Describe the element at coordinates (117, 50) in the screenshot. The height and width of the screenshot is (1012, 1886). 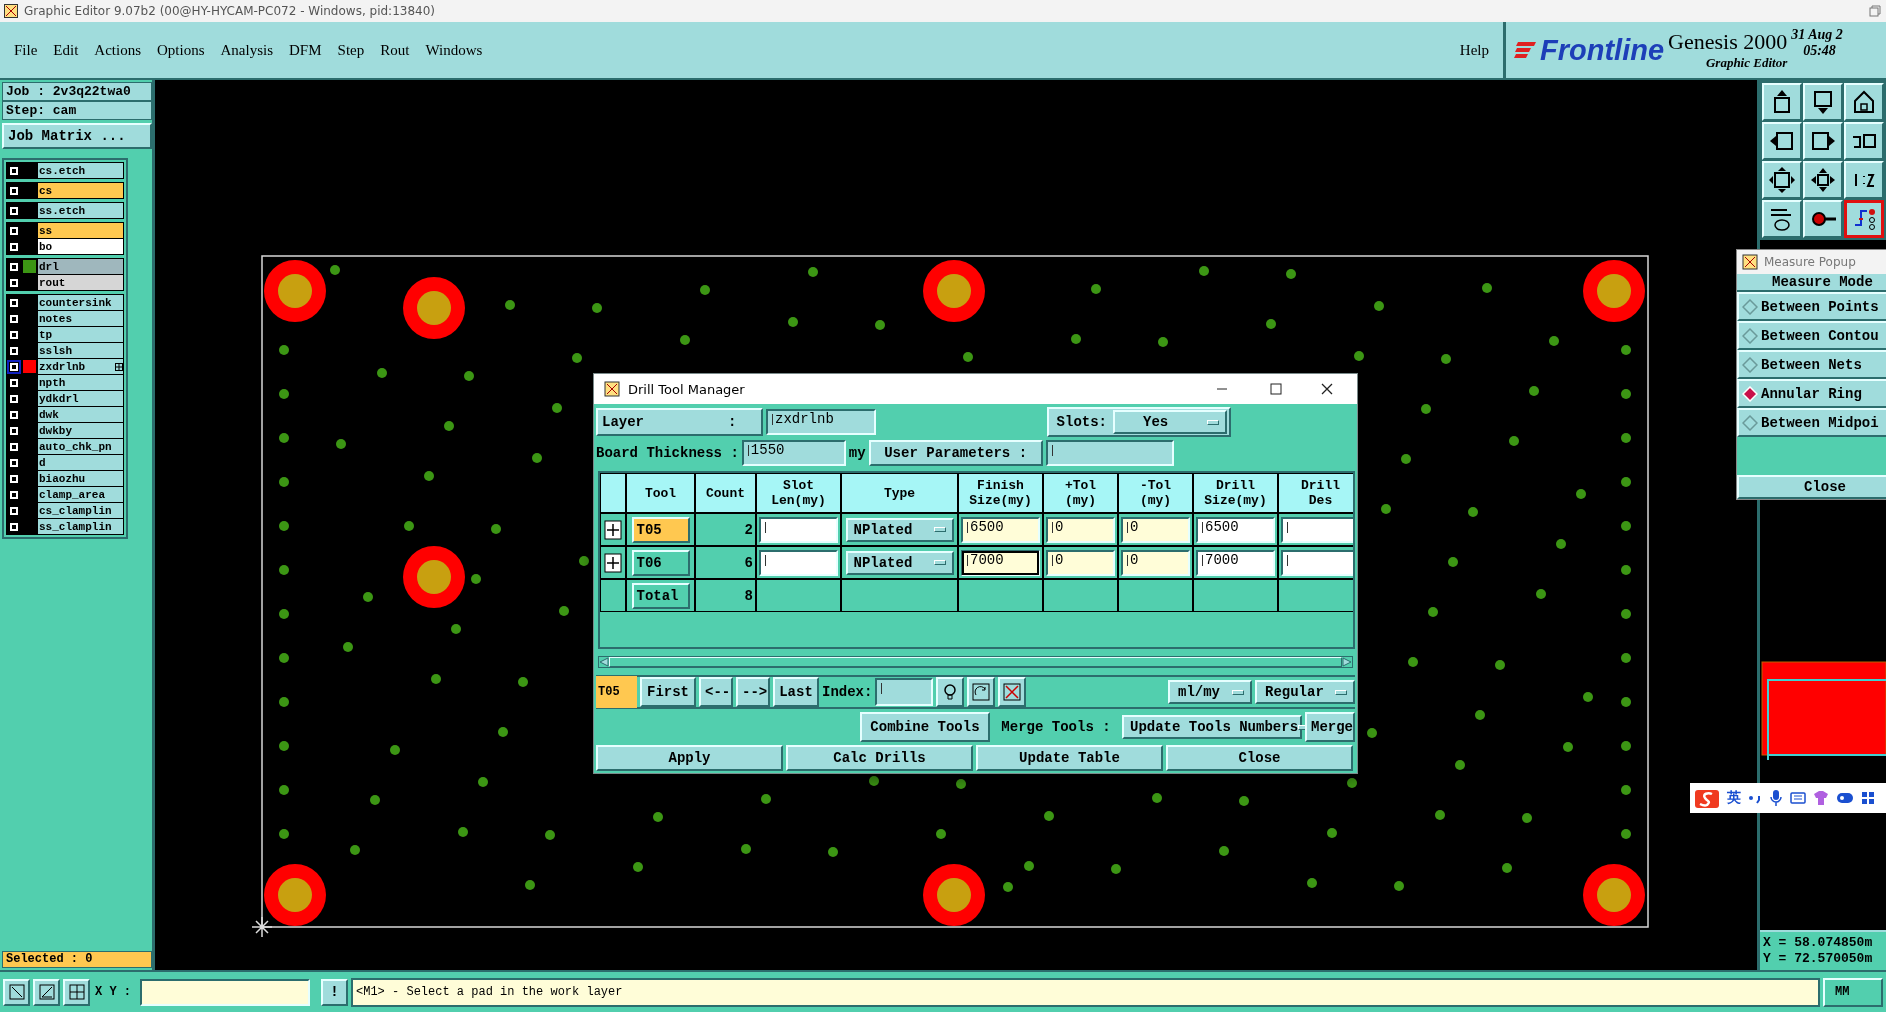
I see `menu-item: Actions` at that location.